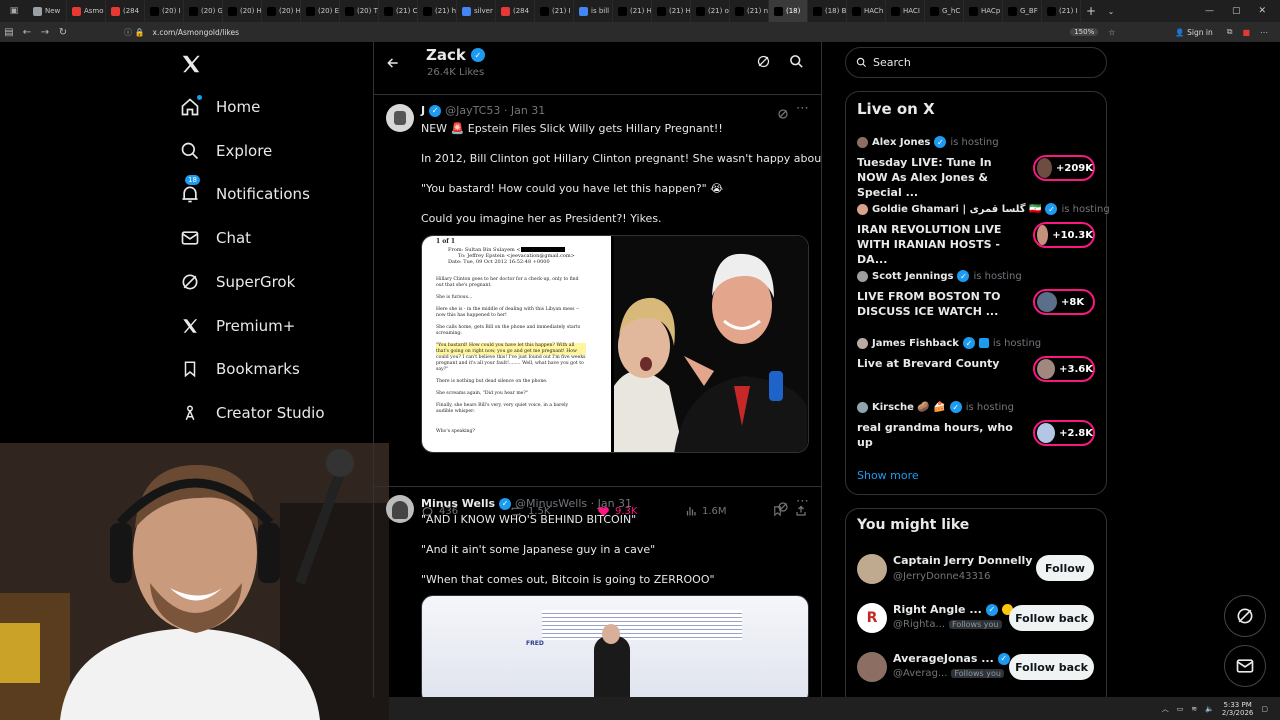  I want to click on nav-bookmarks: Bookmarks, so click(240, 369).